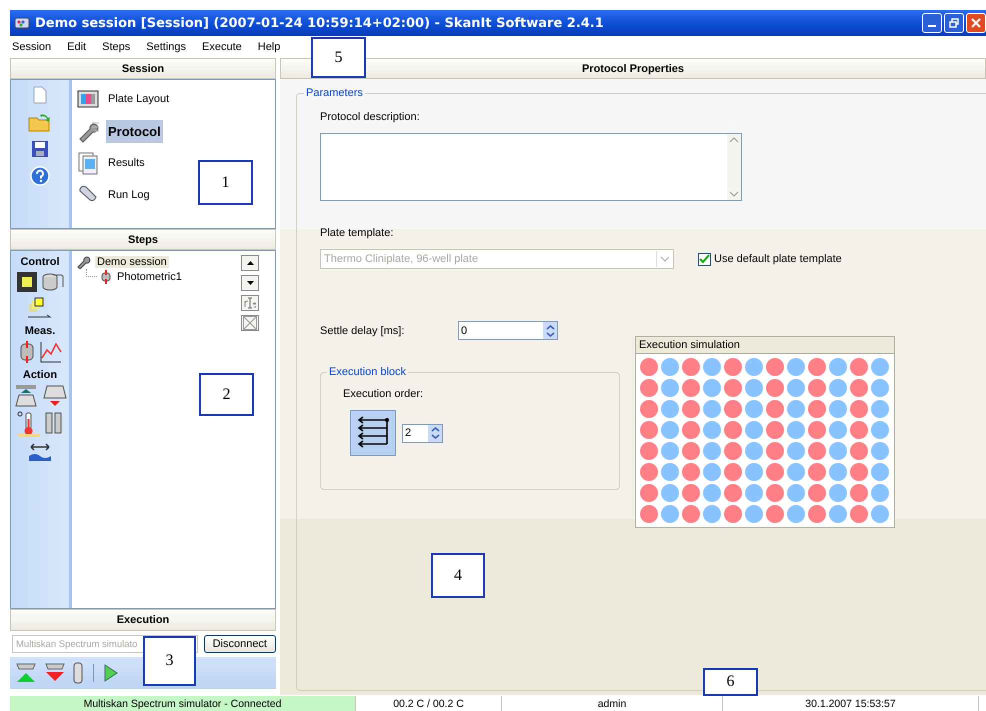 The height and width of the screenshot is (711, 986). I want to click on settle-delay-field: 0, so click(508, 330).